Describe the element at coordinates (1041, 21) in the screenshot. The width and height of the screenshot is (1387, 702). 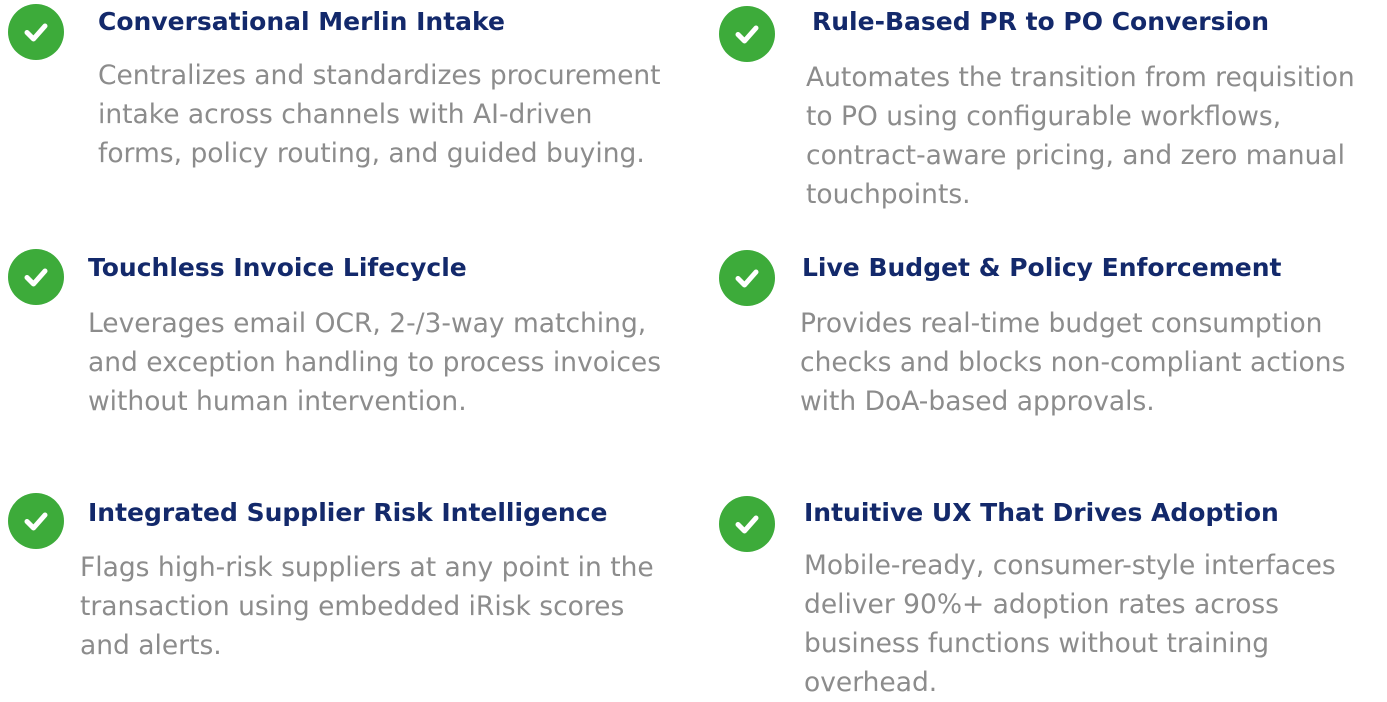
I see `feature-title: Rule-Based PR to PO Conversion` at that location.